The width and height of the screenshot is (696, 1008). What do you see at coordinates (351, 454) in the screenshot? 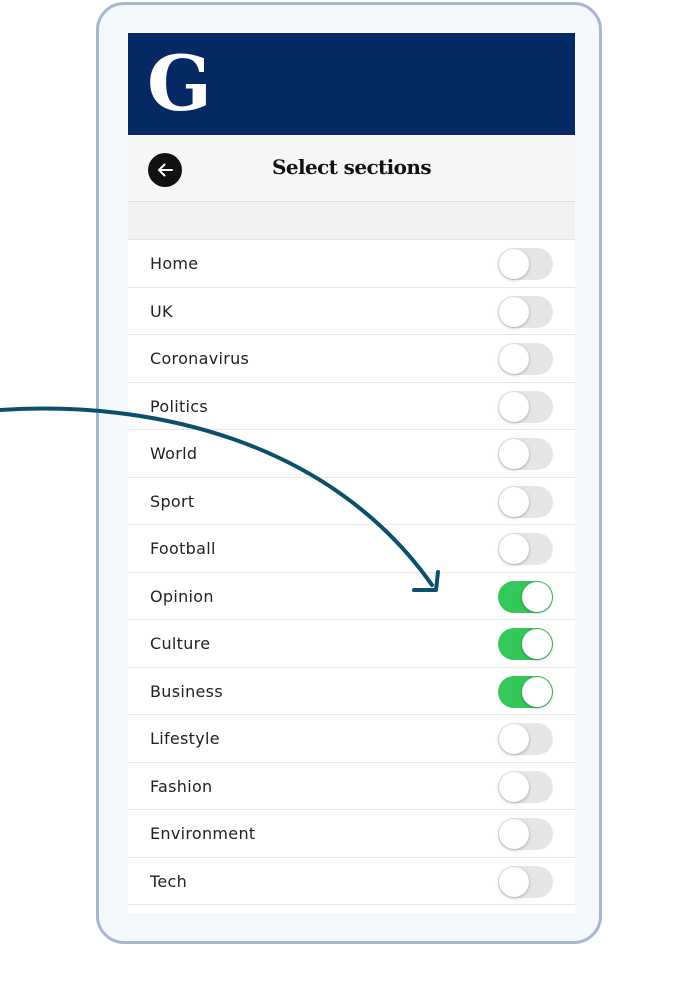
I see `section-row-world: World` at bounding box center [351, 454].